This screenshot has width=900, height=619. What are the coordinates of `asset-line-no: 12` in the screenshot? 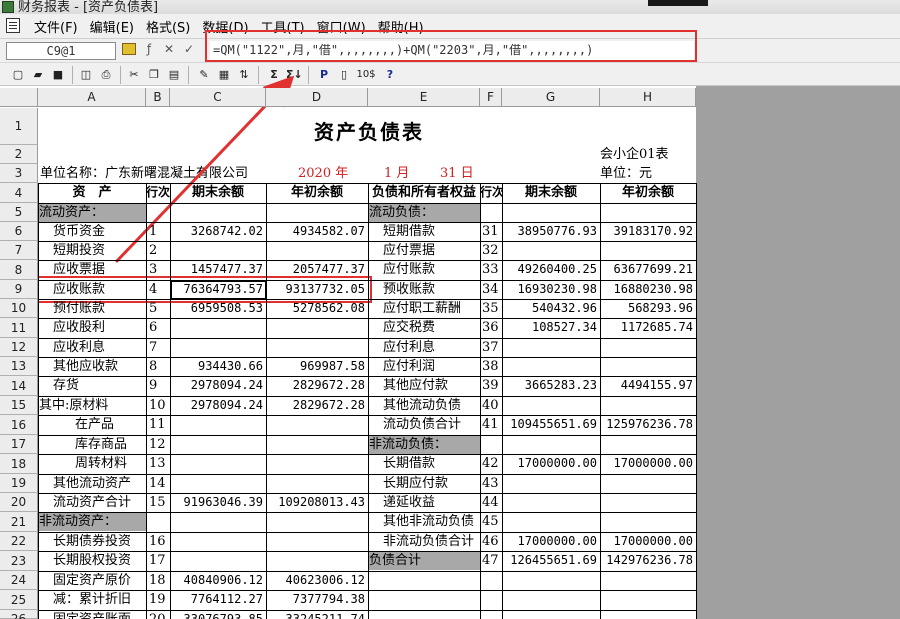 It's located at (158, 444).